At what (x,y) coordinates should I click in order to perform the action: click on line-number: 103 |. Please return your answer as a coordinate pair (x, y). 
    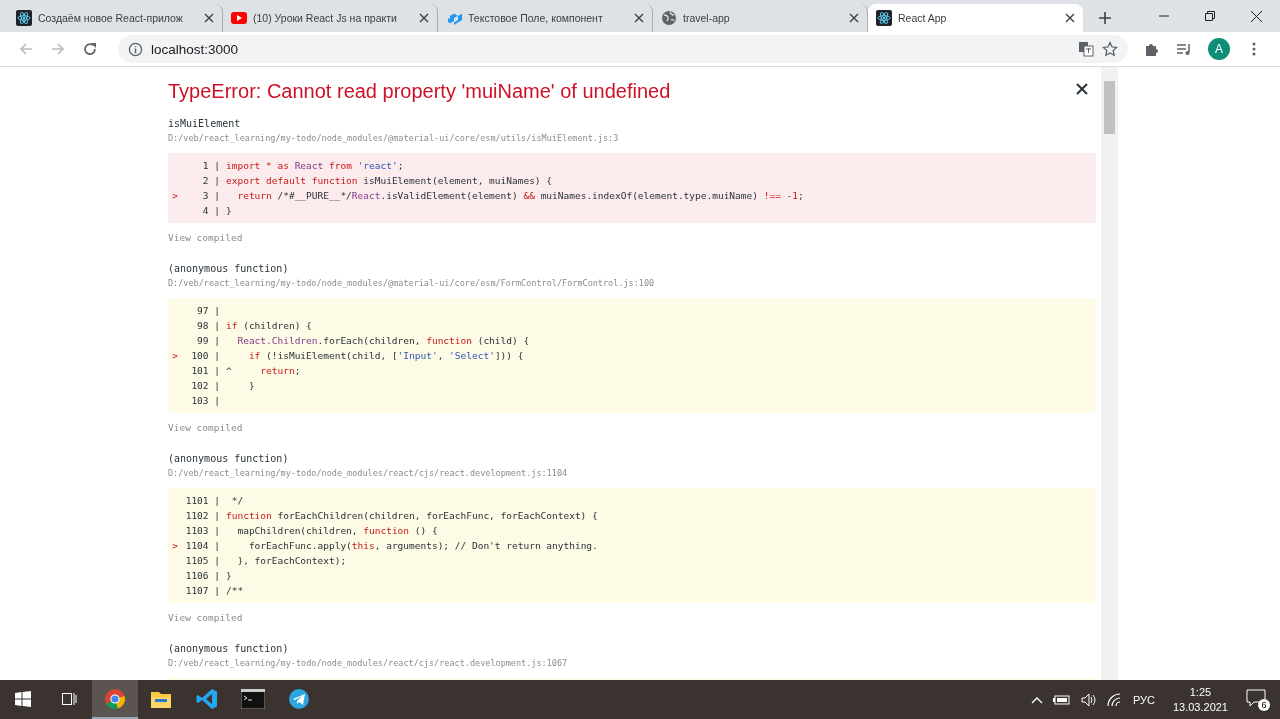
    Looking at the image, I should click on (205, 401).